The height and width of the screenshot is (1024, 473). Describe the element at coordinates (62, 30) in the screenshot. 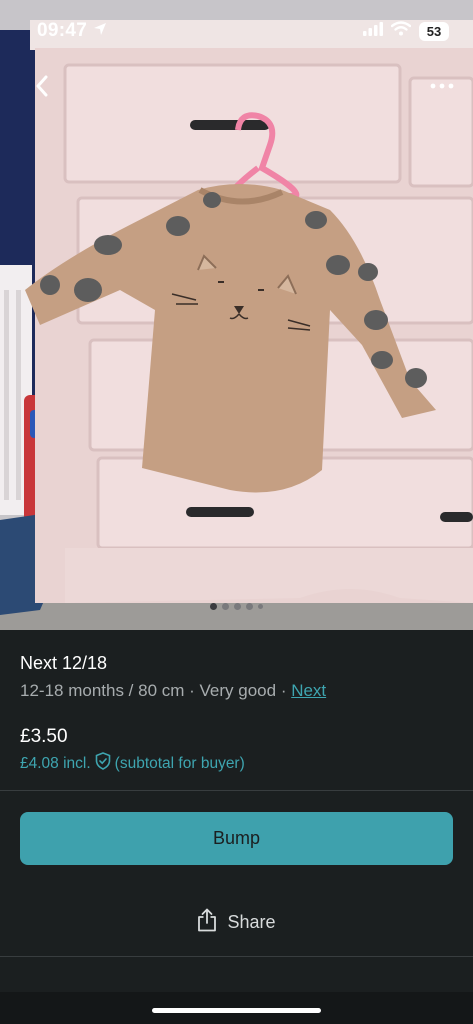

I see `status-time: 09:47` at that location.